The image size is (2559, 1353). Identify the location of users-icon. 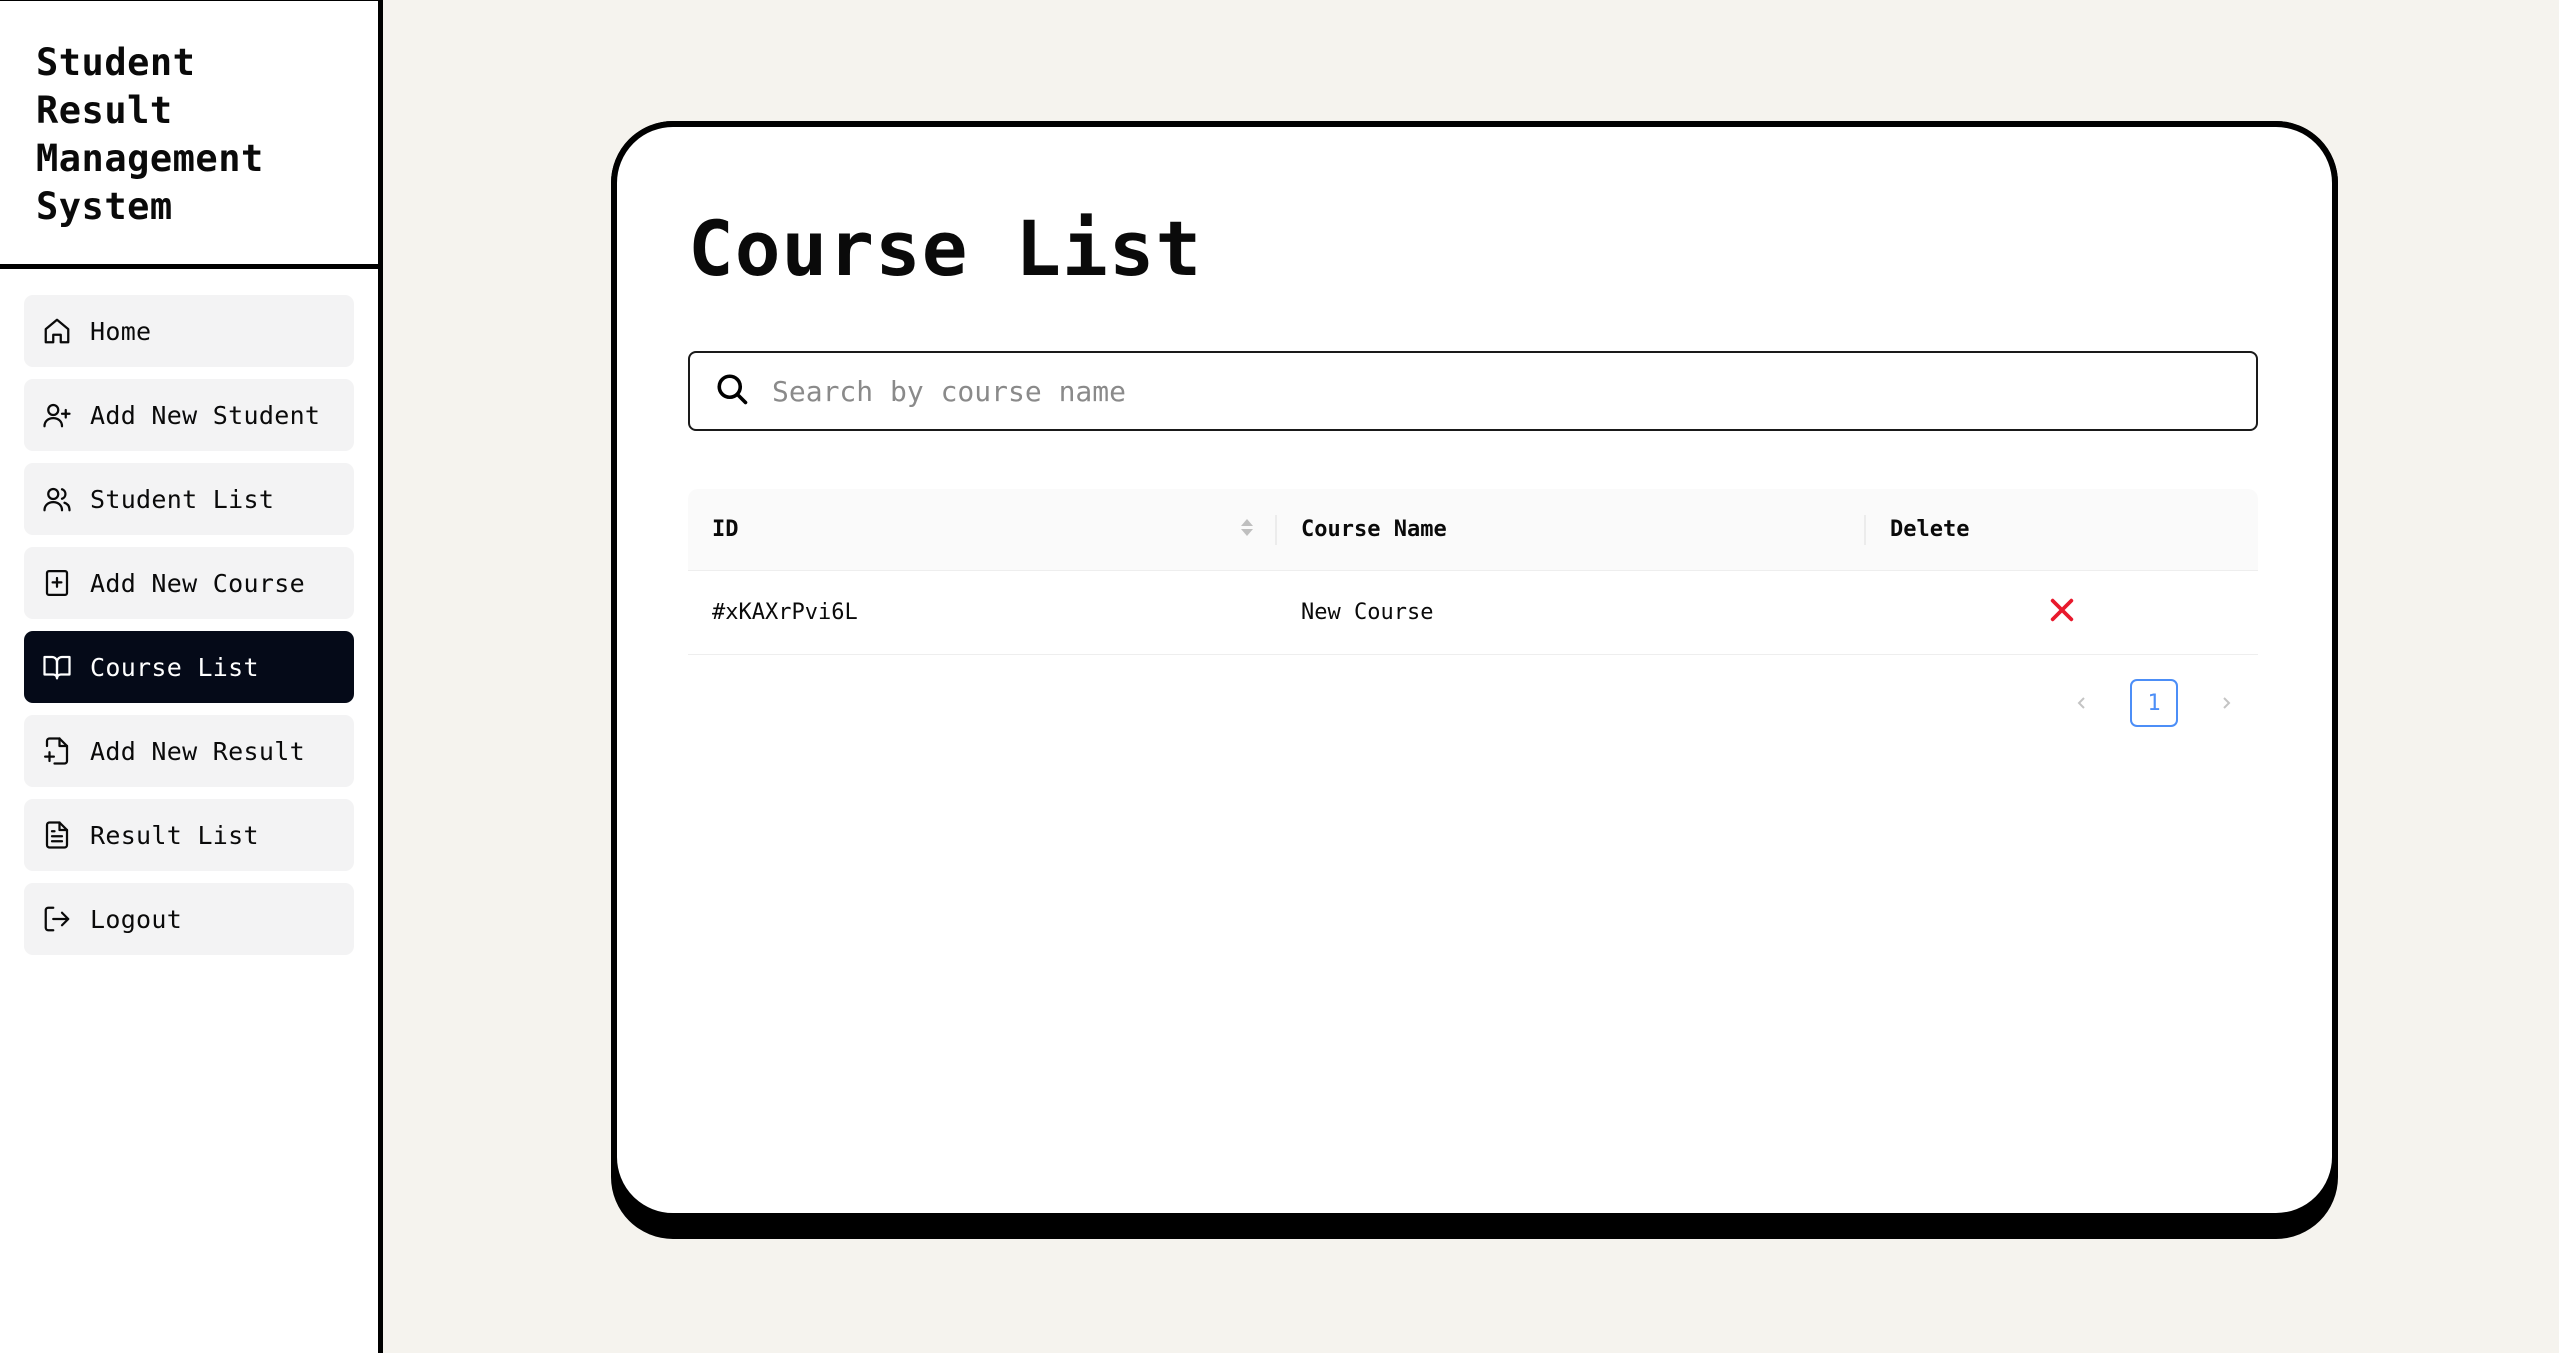
(57, 499).